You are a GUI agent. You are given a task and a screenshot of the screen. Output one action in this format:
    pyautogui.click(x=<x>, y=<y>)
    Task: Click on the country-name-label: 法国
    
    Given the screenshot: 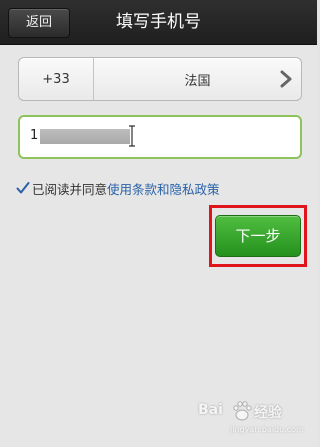 What is the action you would take?
    pyautogui.click(x=197, y=81)
    